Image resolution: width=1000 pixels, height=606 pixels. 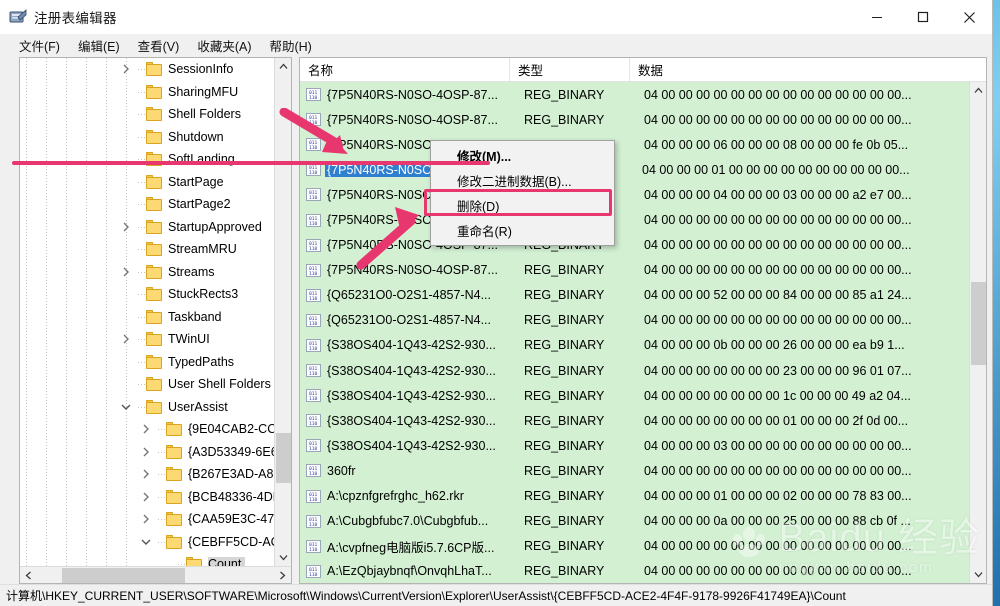 What do you see at coordinates (978, 323) in the screenshot?
I see `list-scrollbar-thumb` at bounding box center [978, 323].